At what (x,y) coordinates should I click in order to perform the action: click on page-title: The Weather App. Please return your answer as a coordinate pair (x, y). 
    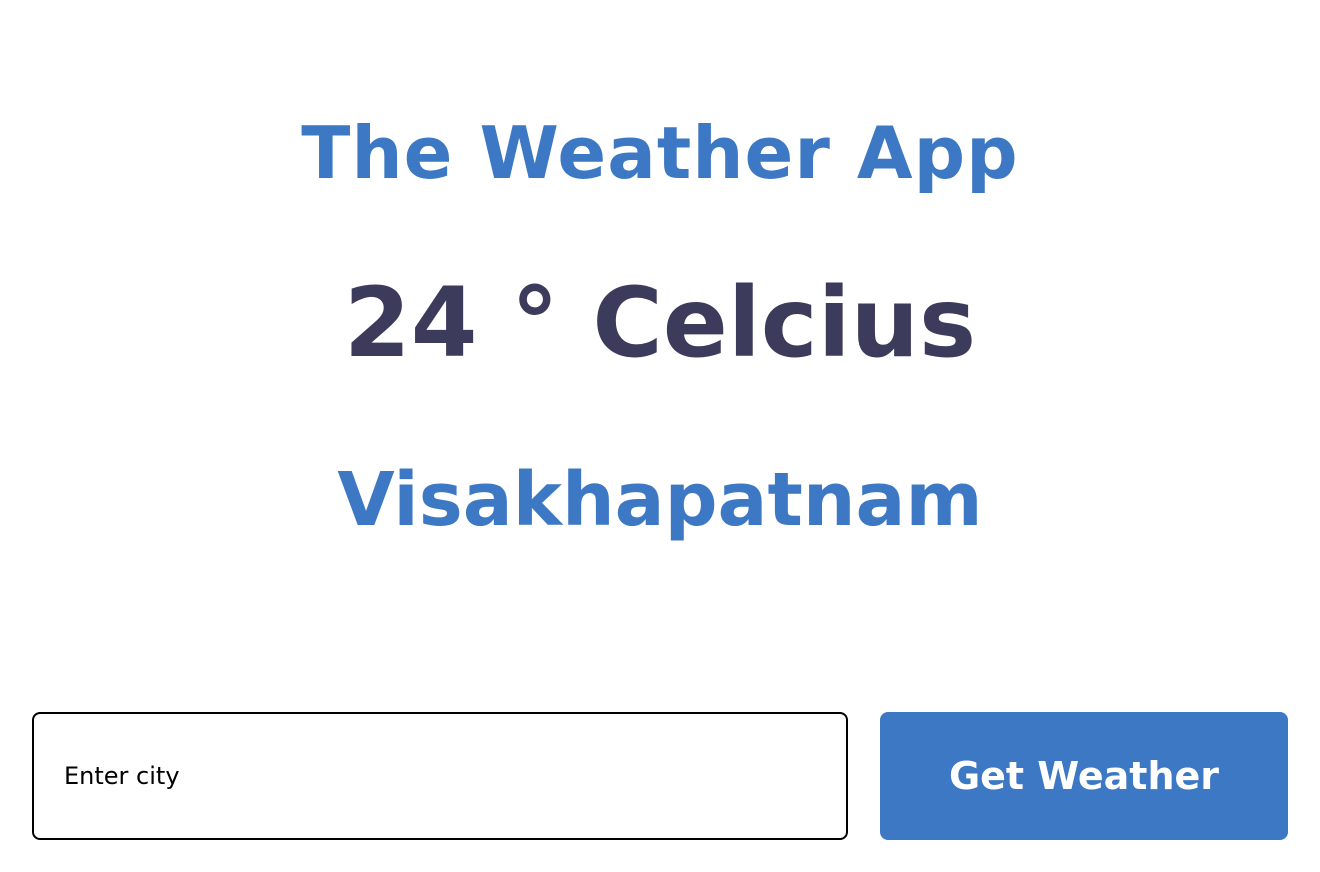
    Looking at the image, I should click on (660, 153).